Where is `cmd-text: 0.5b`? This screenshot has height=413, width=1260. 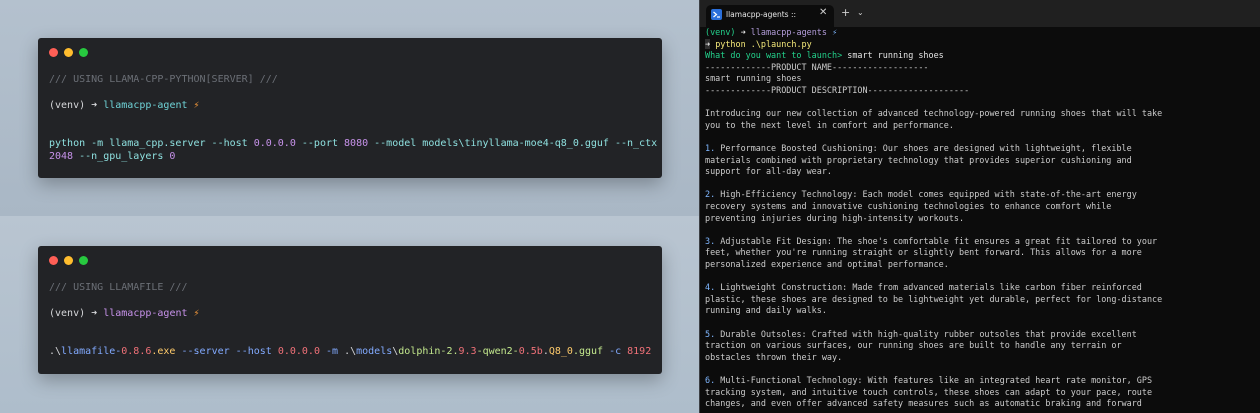
cmd-text: 0.5b is located at coordinates (530, 351).